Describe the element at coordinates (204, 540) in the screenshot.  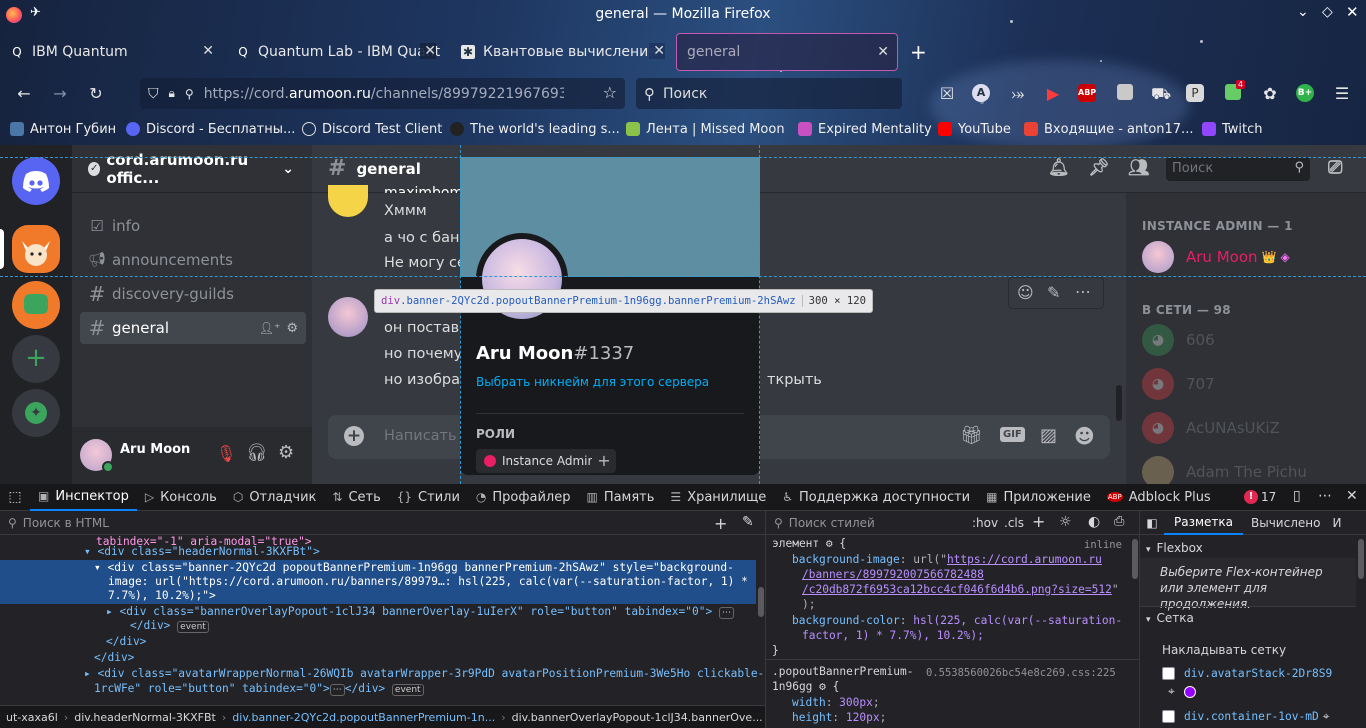
I see `html-line: tabindex="-1" aria-modal="true">` at that location.